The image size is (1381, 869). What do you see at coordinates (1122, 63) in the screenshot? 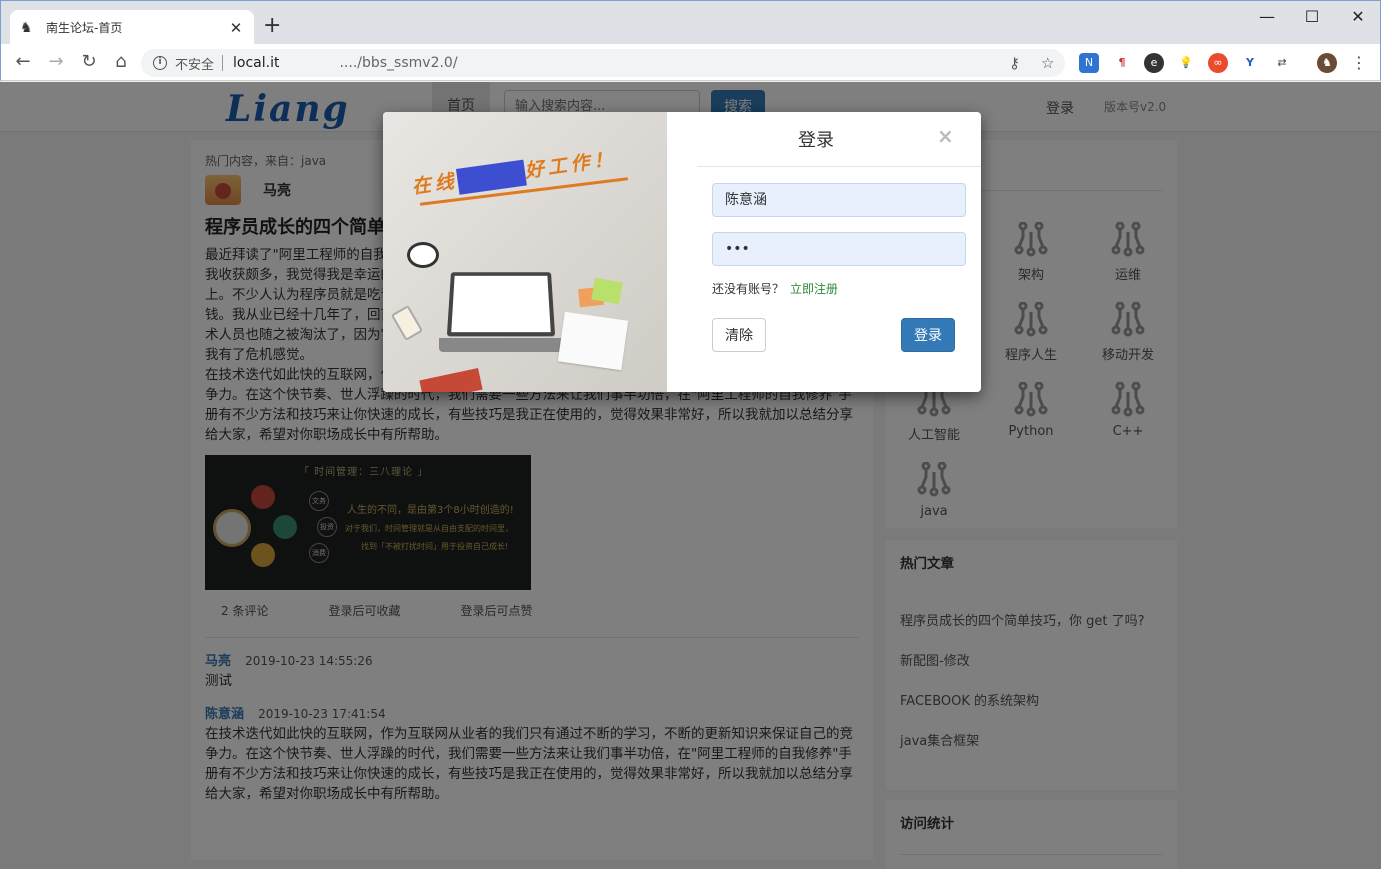
I see `paragraph-extension-icon: ¶` at bounding box center [1122, 63].